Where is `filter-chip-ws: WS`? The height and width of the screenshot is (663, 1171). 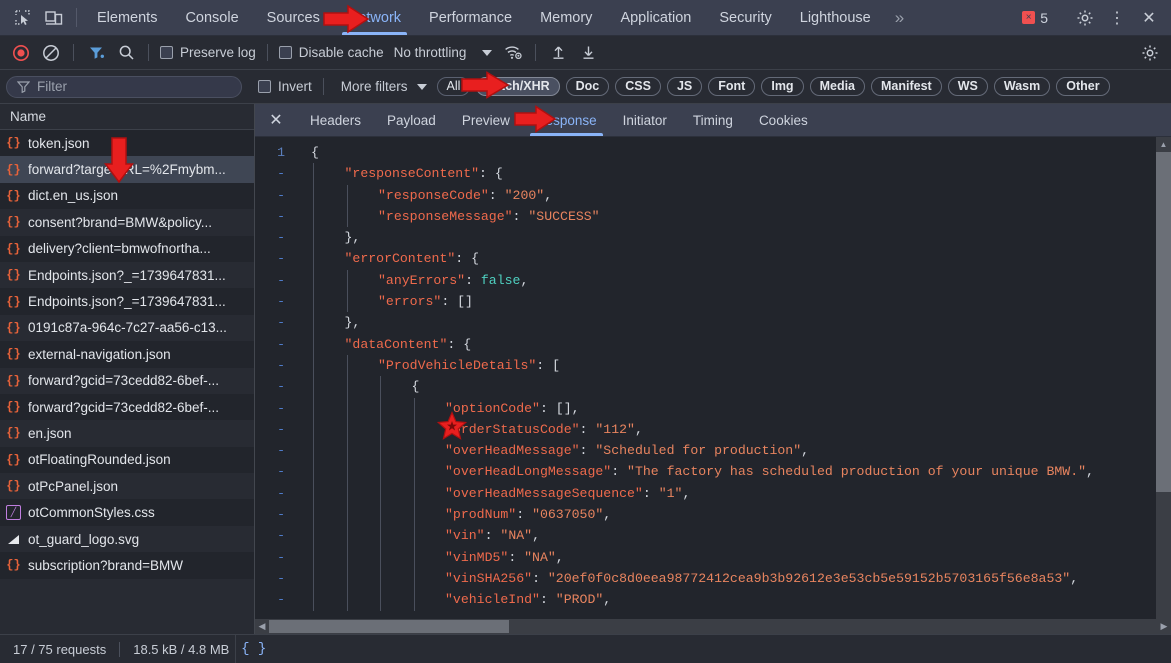 filter-chip-ws: WS is located at coordinates (967, 86).